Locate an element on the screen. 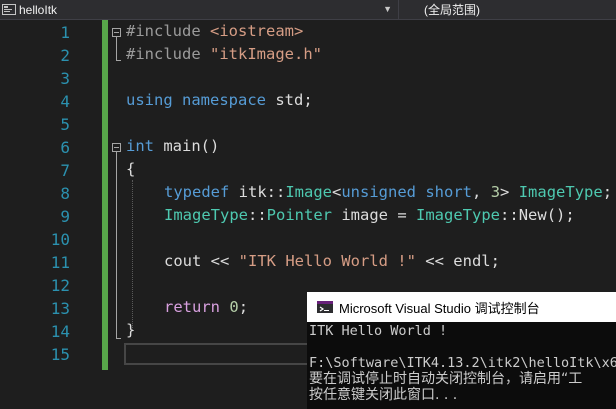 The image size is (616, 409). line-number: 9 is located at coordinates (65, 216).